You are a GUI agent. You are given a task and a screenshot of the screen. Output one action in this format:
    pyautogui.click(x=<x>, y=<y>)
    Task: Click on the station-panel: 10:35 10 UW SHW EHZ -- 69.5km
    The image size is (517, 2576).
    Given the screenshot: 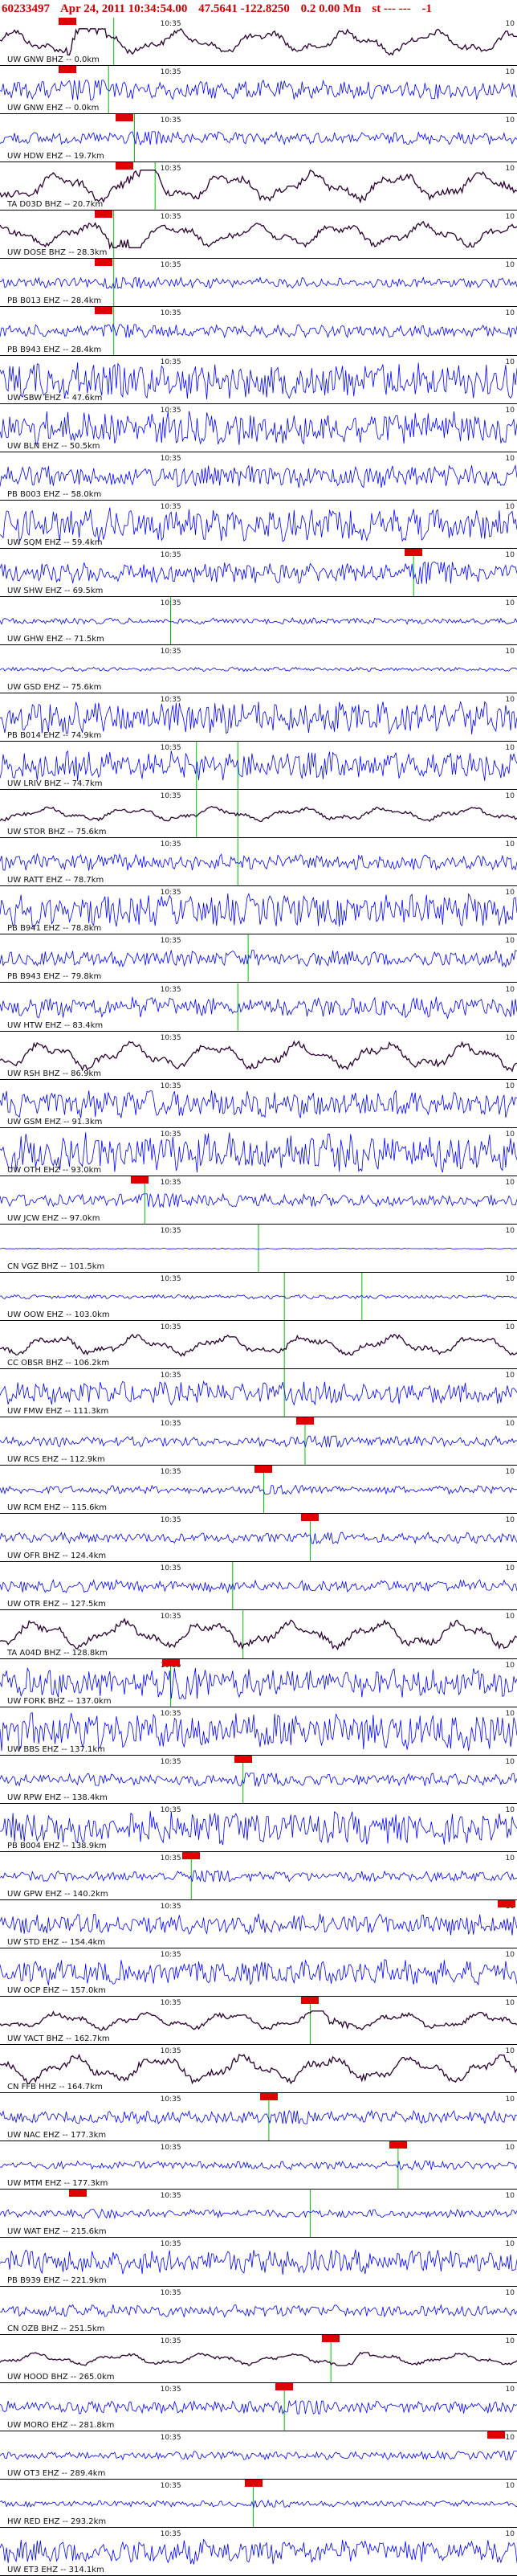 What is the action you would take?
    pyautogui.click(x=258, y=572)
    